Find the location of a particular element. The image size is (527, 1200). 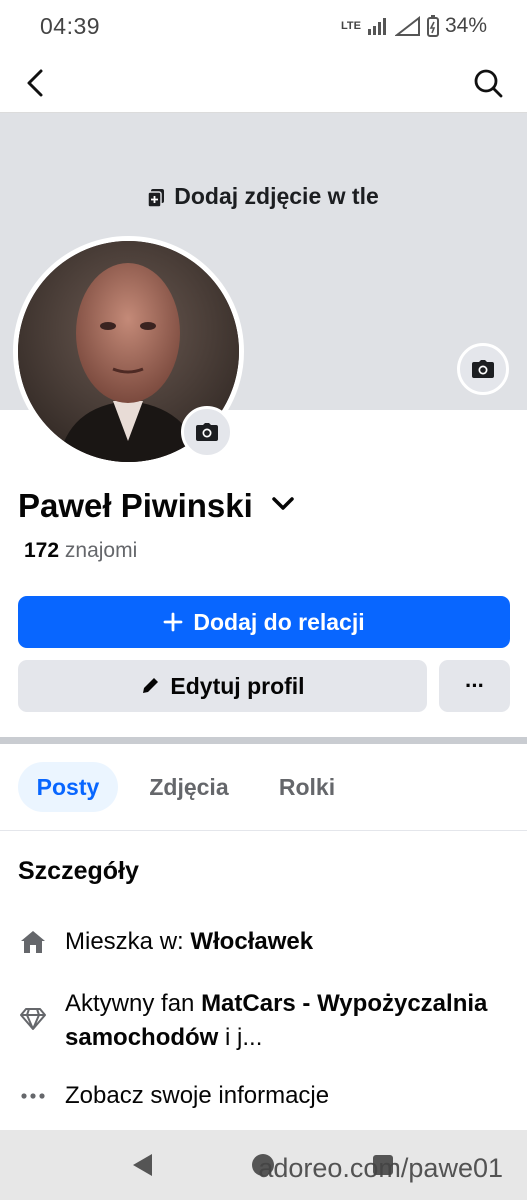

battery-icon is located at coordinates (432, 26).